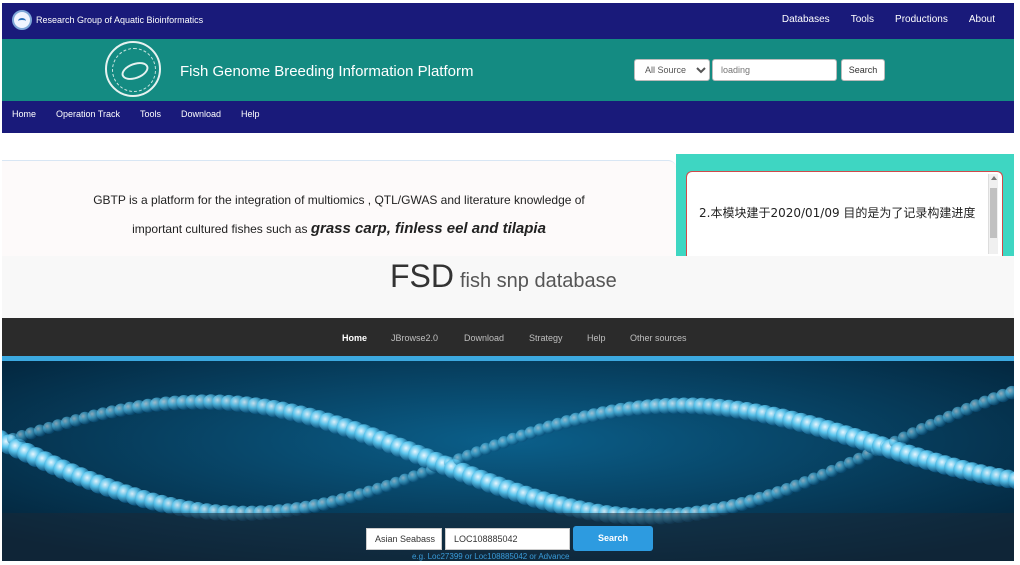 The width and height of the screenshot is (1020, 565). What do you see at coordinates (672, 70) in the screenshot?
I see `source-select: All Source` at bounding box center [672, 70].